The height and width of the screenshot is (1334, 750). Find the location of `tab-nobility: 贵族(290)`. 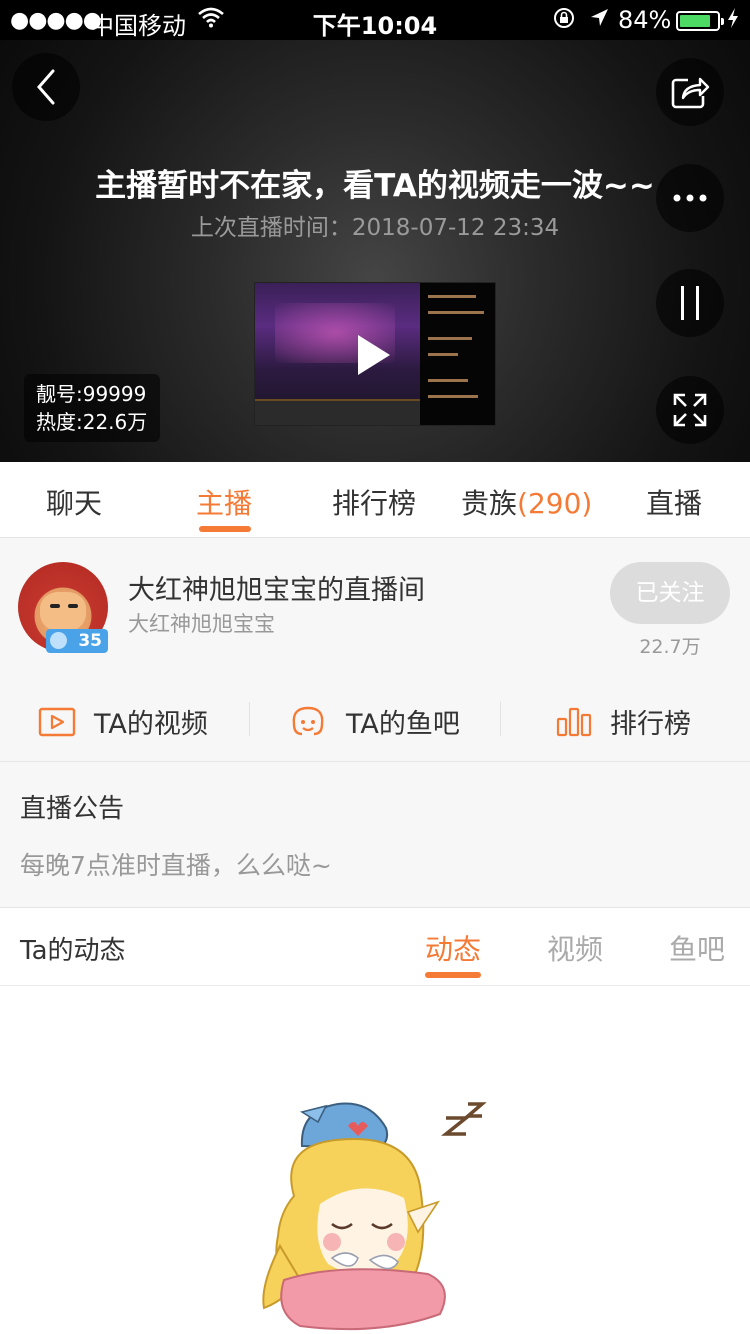

tab-nobility: 贵族(290) is located at coordinates (526, 502).